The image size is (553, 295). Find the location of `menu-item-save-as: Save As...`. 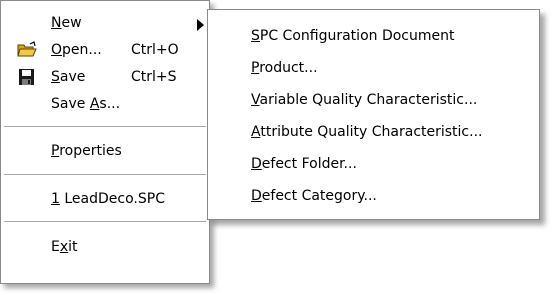

menu-item-save-as: Save As... is located at coordinates (105, 104).